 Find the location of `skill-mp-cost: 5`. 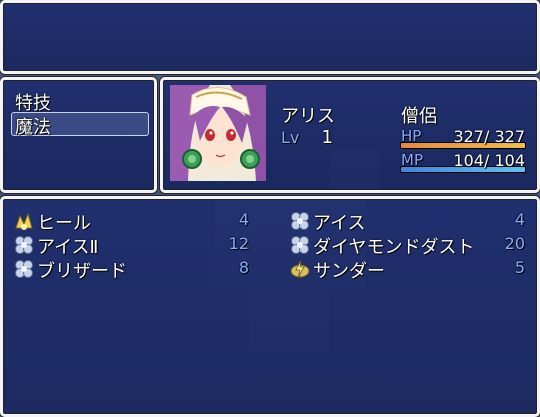

skill-mp-cost: 5 is located at coordinates (519, 267).